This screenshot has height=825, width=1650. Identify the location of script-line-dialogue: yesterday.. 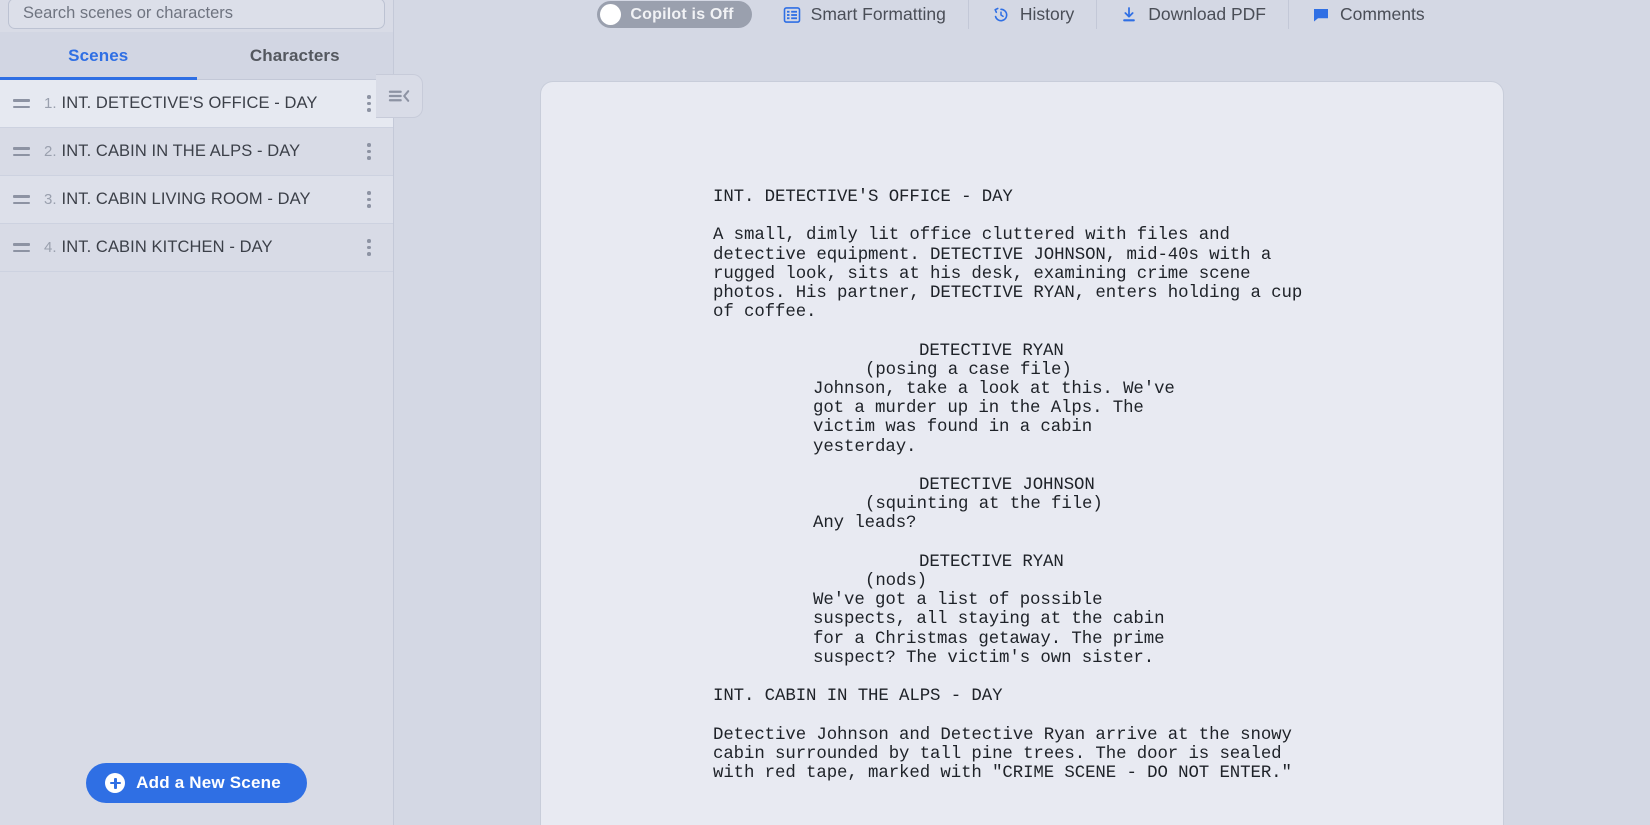
(865, 447).